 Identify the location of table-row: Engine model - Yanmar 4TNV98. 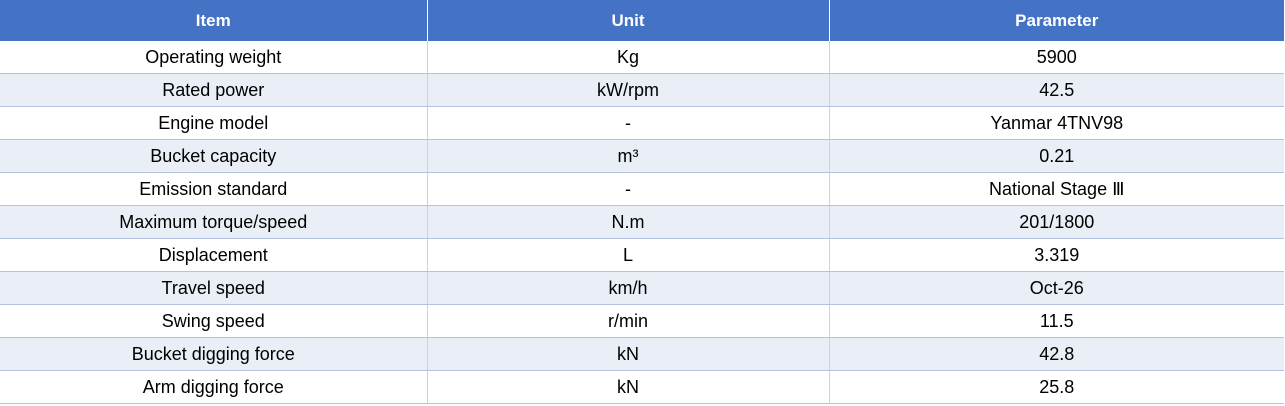
(642, 123).